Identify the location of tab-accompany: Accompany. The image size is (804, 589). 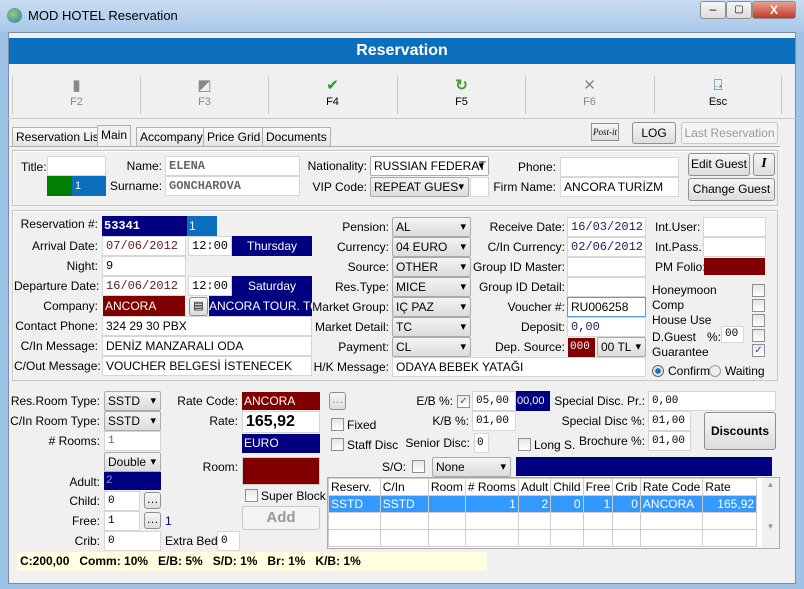
(171, 136).